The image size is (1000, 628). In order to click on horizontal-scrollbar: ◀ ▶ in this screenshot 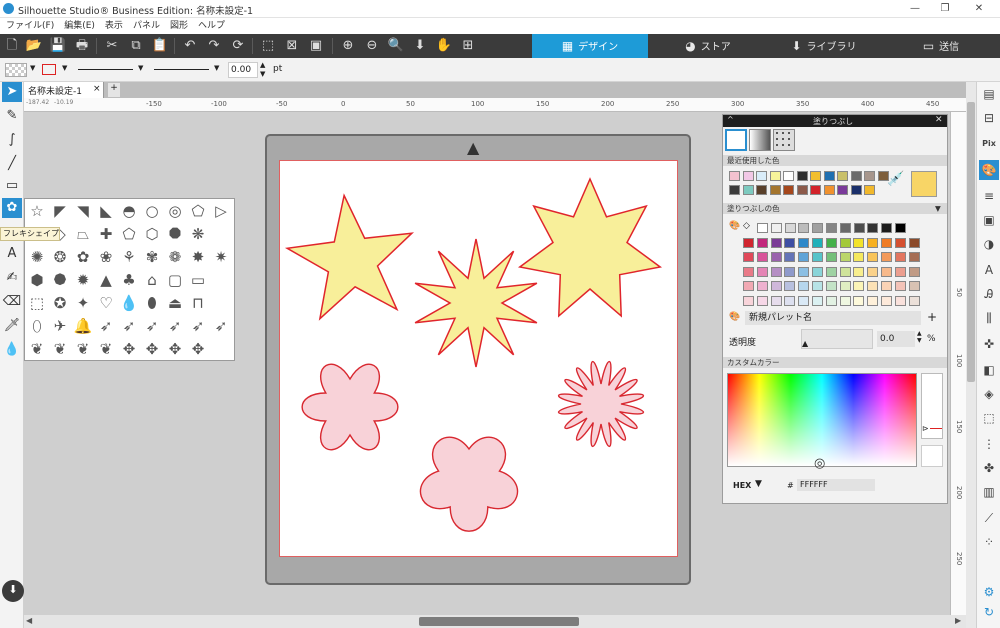, I will do `click(495, 621)`.